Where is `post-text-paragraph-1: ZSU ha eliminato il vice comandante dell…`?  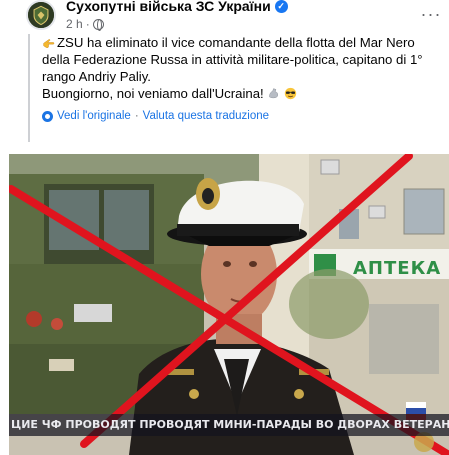
post-text-paragraph-1: ZSU ha eliminato il vice comandante dell… is located at coordinates (232, 59).